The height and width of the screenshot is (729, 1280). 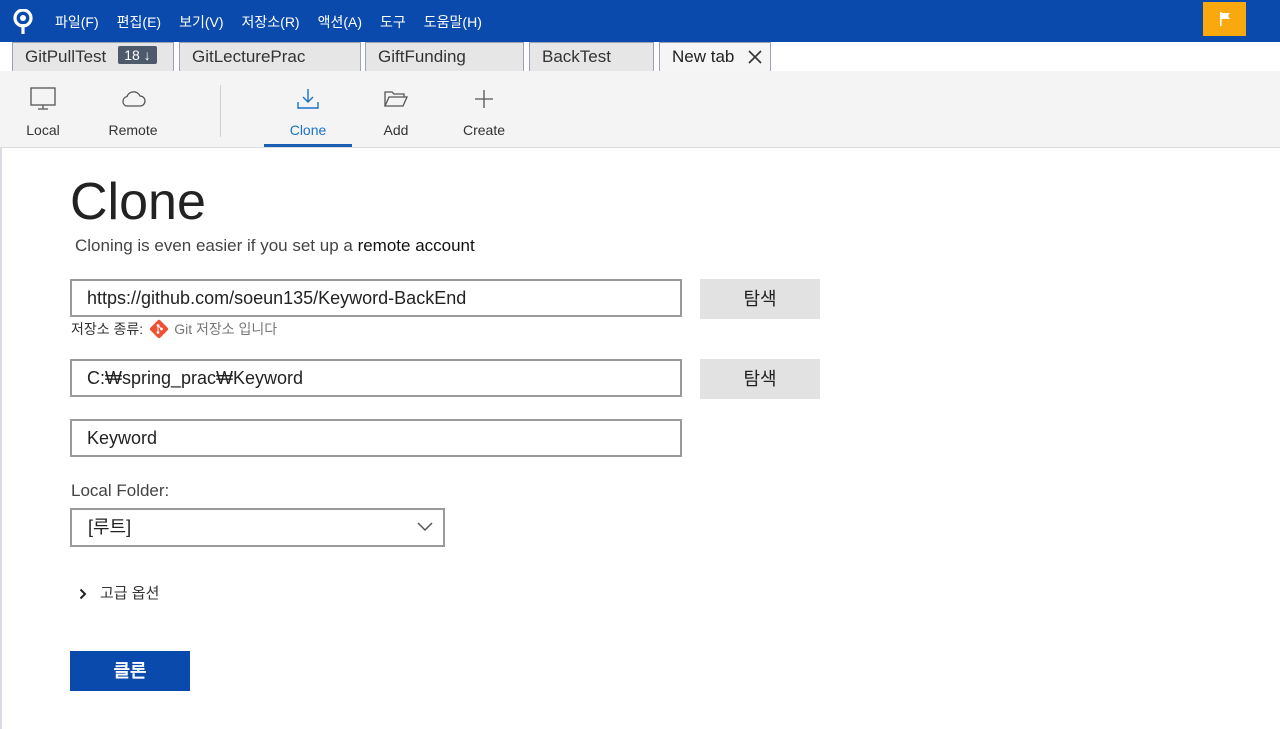 I want to click on download-icon, so click(x=308, y=99).